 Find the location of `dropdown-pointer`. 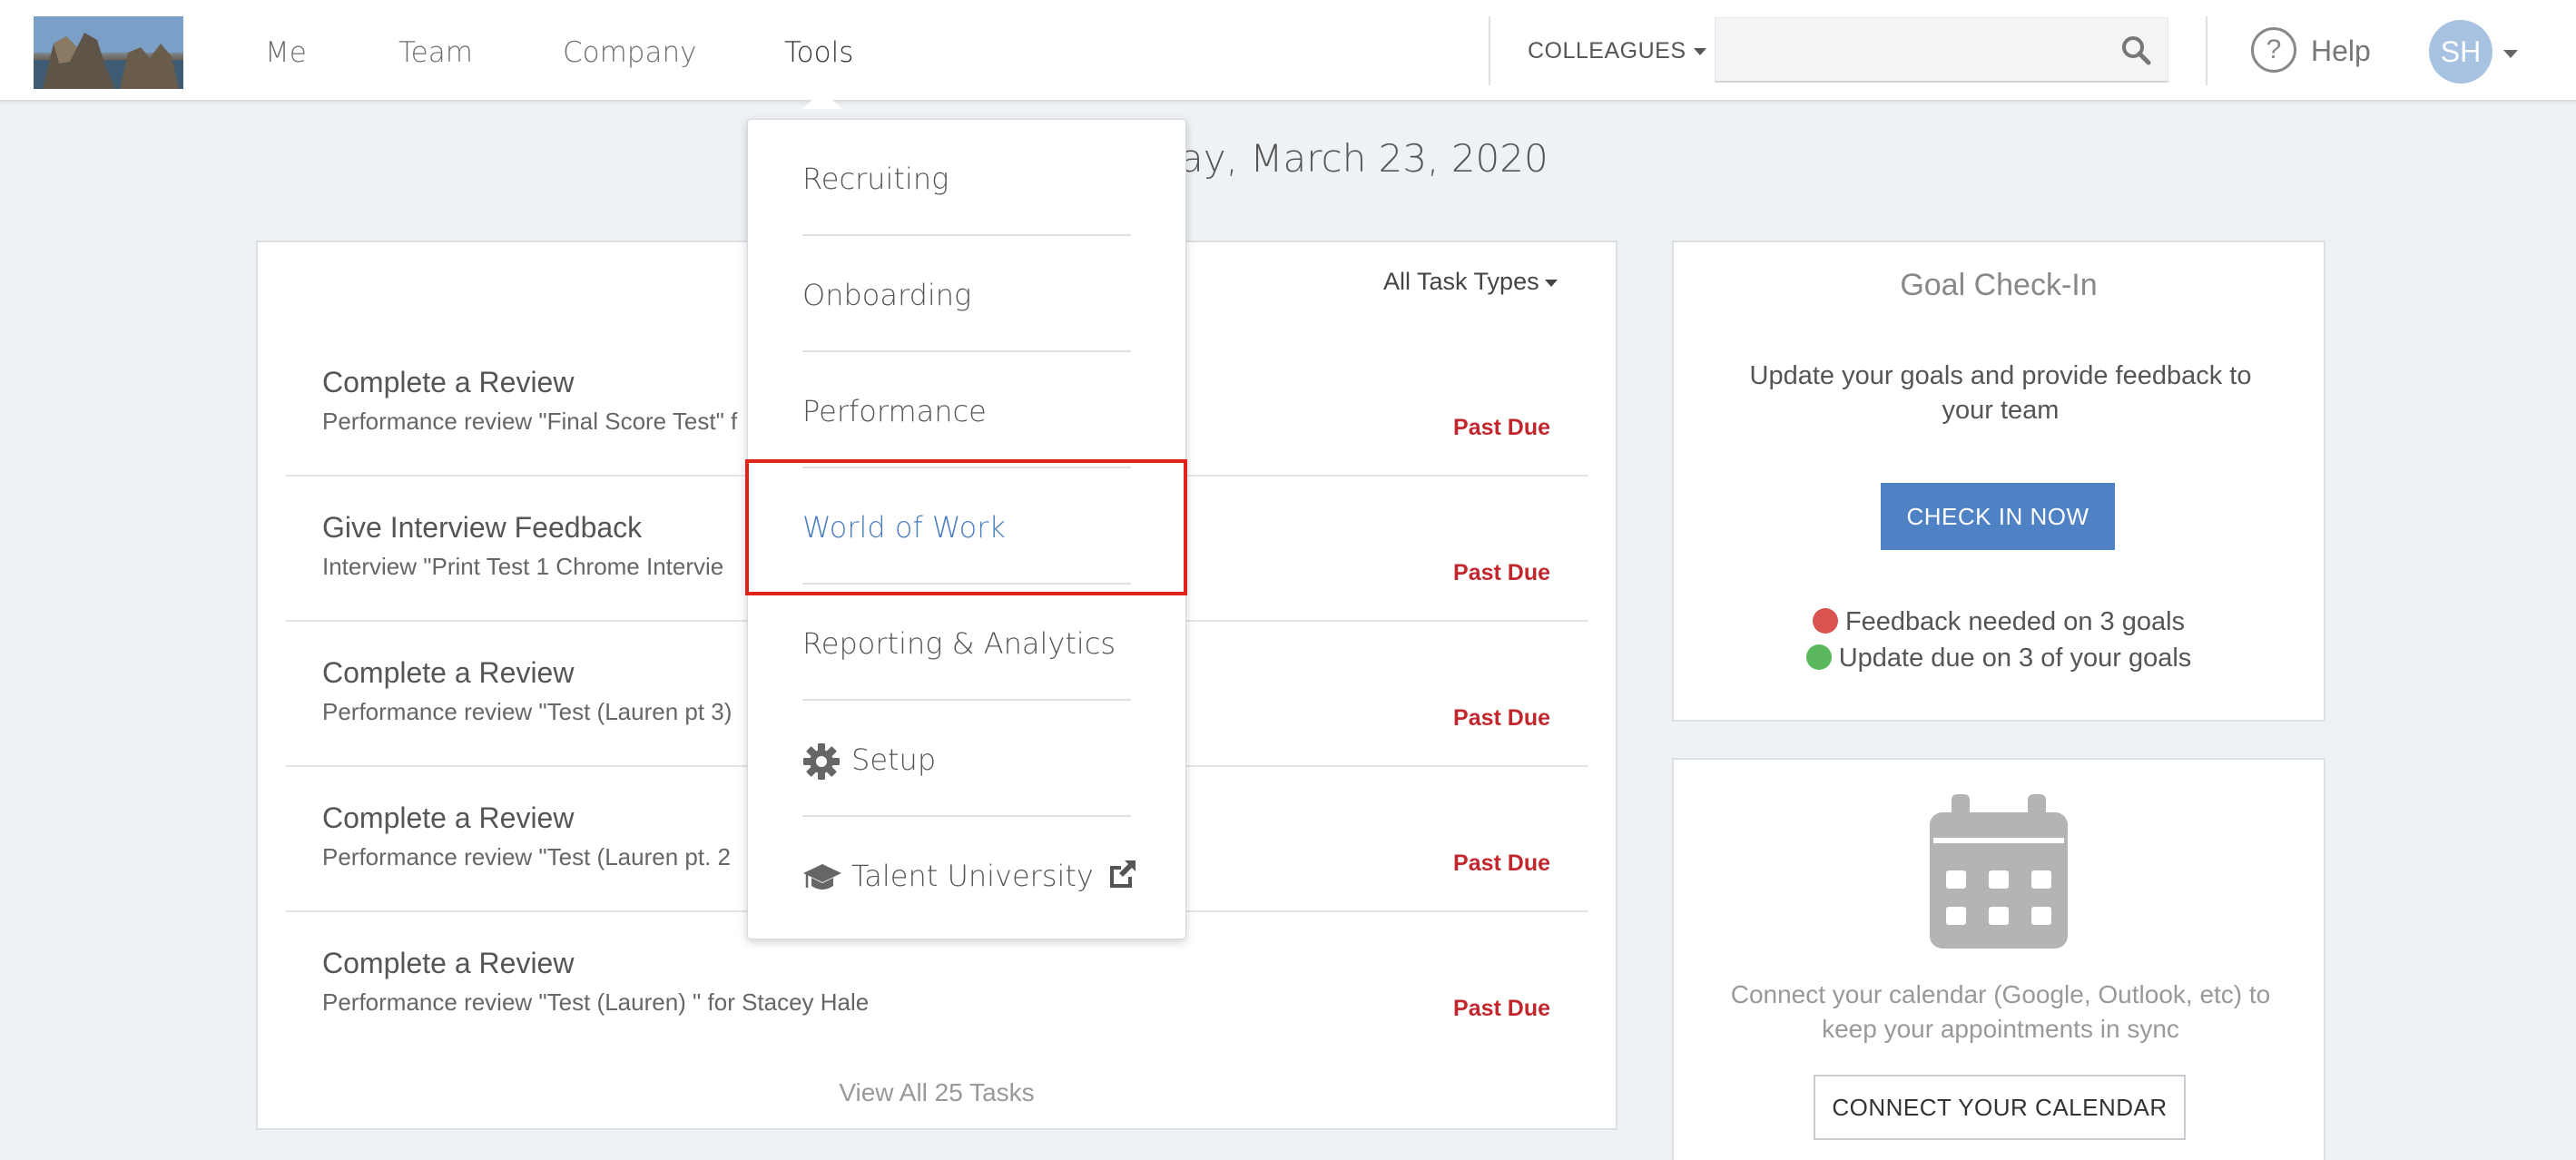

dropdown-pointer is located at coordinates (822, 100).